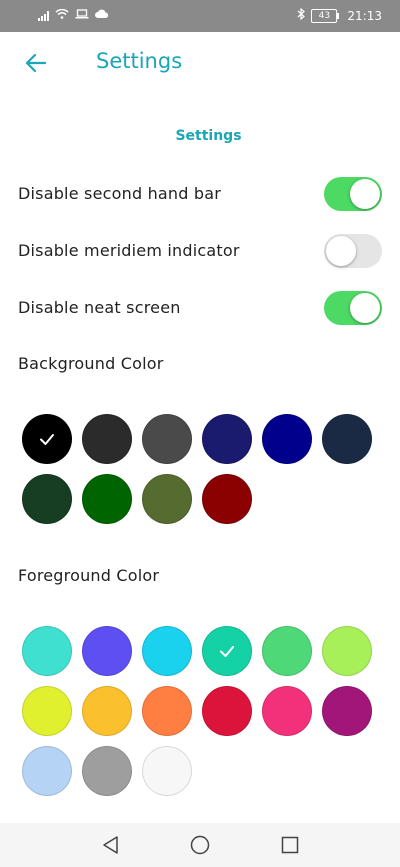 Image resolution: width=400 pixels, height=867 pixels. Describe the element at coordinates (139, 61) in the screenshot. I see `app-bar-title: Settings` at that location.